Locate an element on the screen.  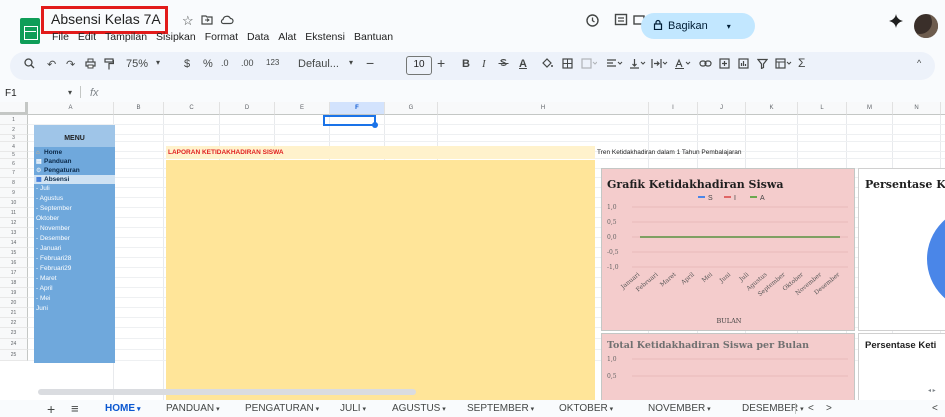
menu-item-mei: - Mei is located at coordinates (74, 299).